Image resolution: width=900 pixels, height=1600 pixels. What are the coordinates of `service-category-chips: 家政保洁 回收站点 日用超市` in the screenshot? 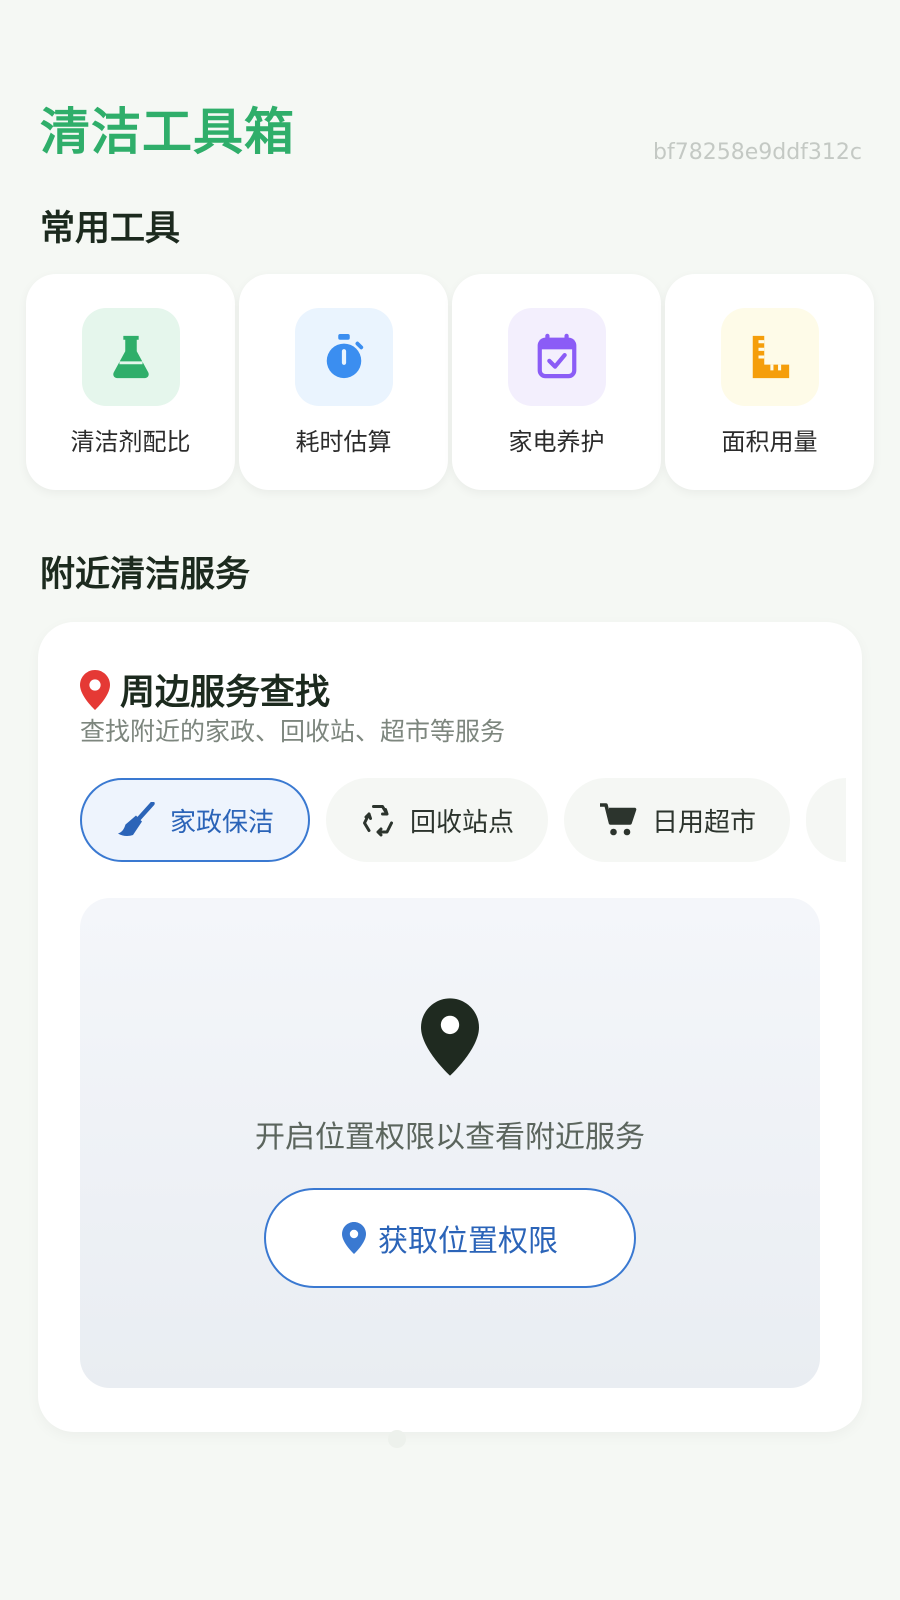 It's located at (463, 820).